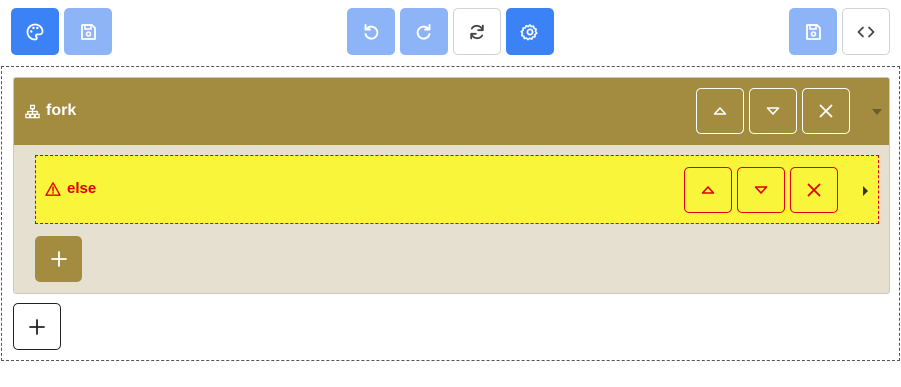 The width and height of the screenshot is (901, 387). Describe the element at coordinates (82, 188) in the screenshot. I see `else-label: else` at that location.